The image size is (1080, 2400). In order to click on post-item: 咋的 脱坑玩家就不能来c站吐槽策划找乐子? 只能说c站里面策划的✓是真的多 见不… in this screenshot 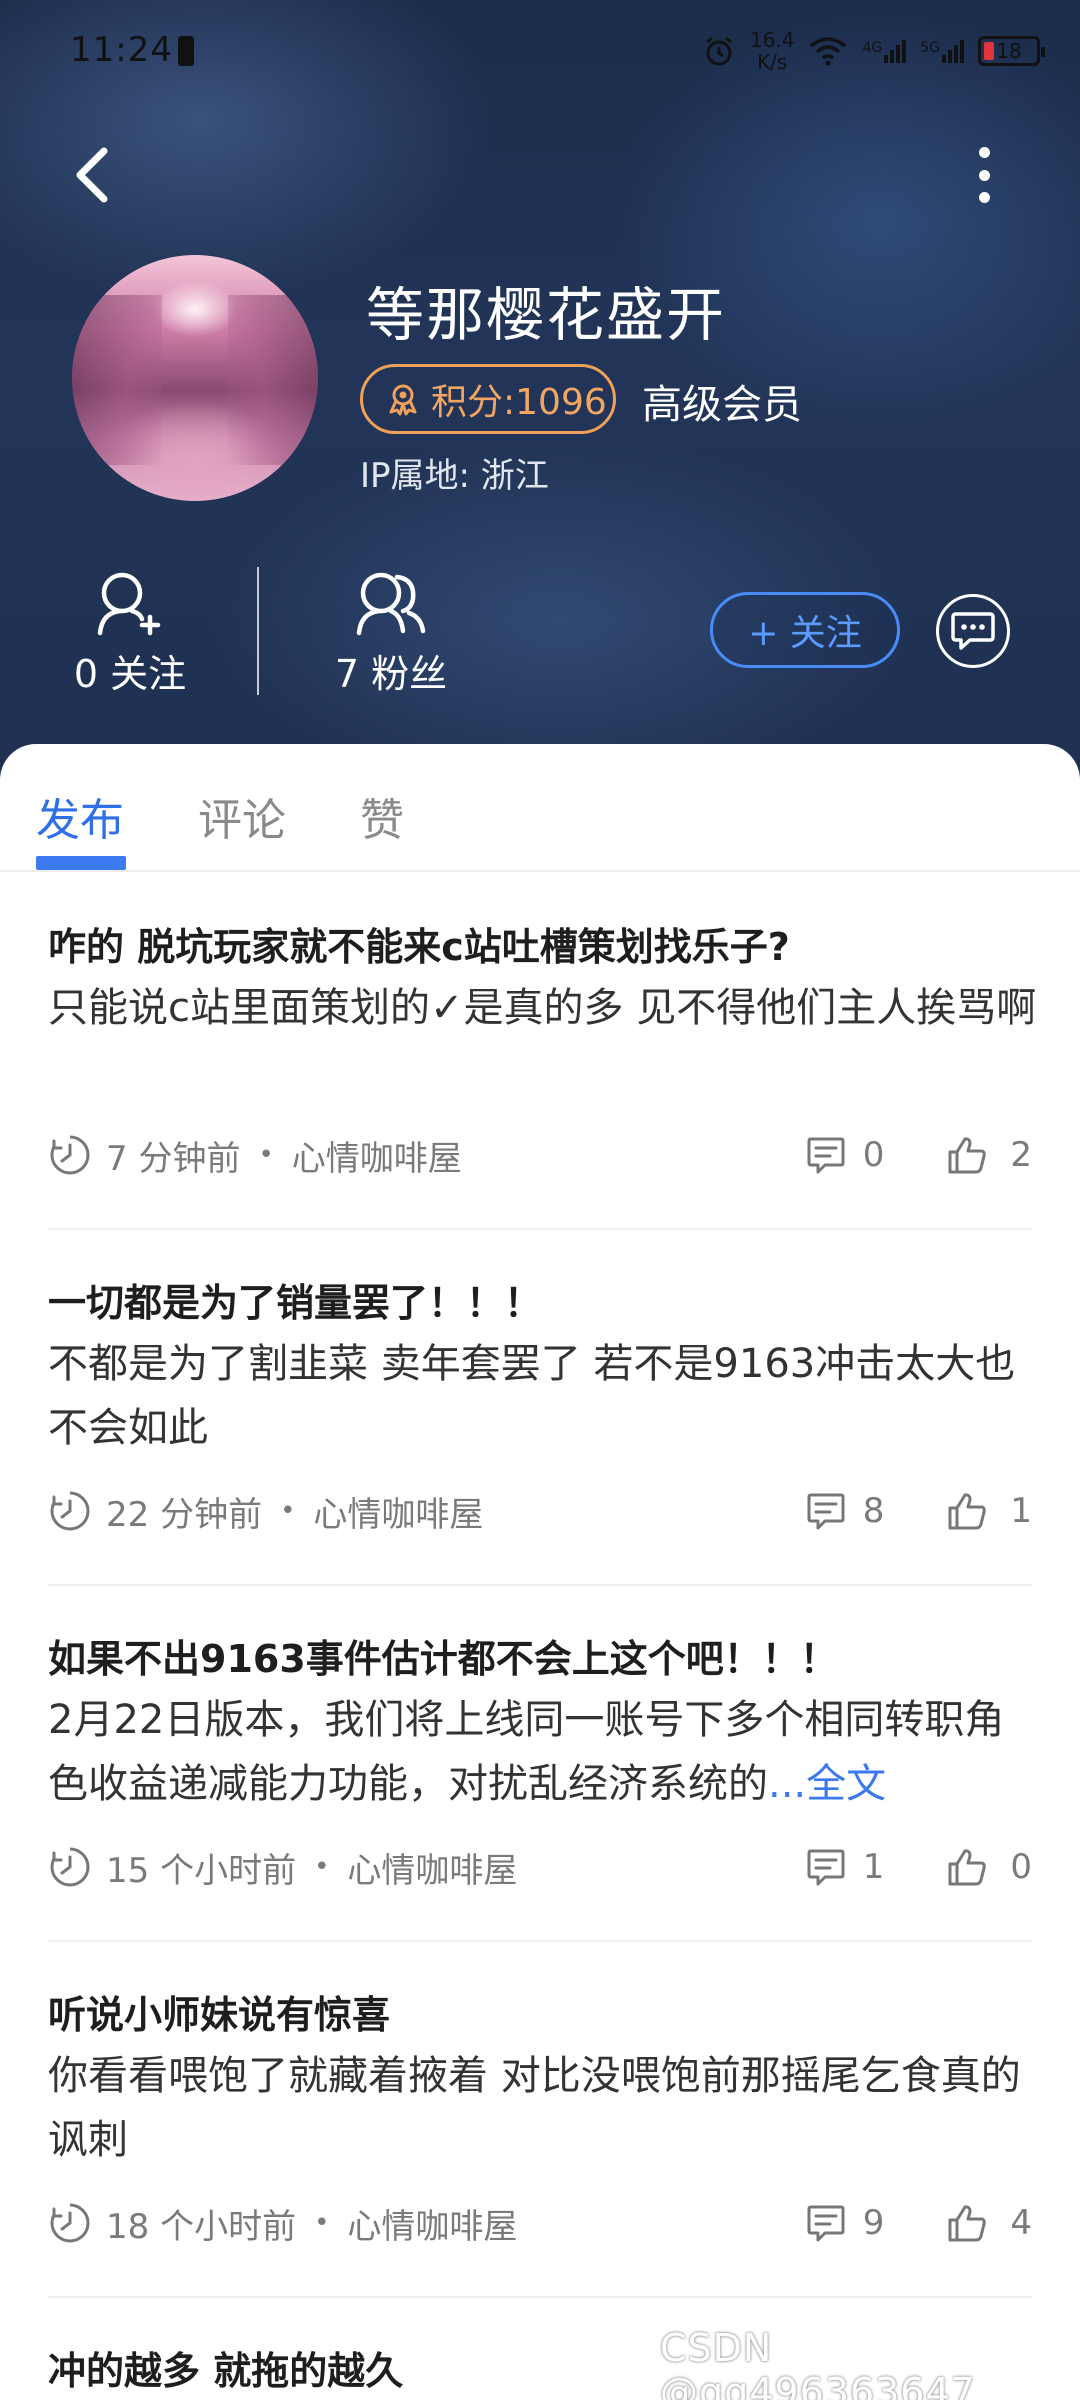, I will do `click(542, 1052)`.